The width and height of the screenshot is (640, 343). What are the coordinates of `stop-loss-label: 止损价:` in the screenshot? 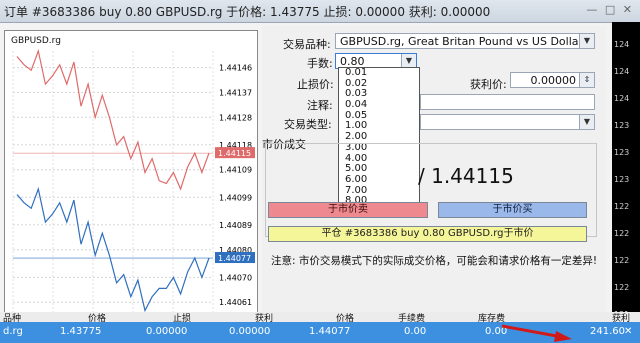 It's located at (315, 84).